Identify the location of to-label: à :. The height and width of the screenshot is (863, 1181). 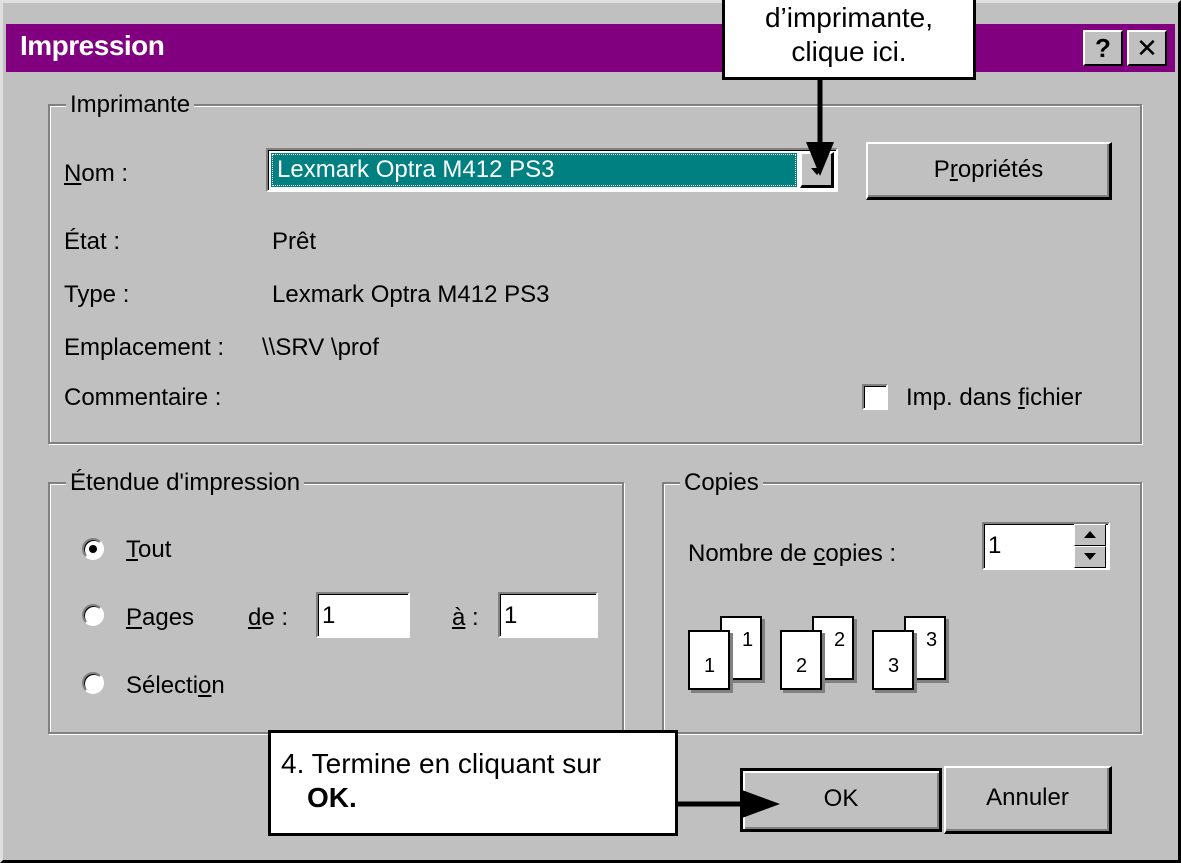
(465, 617).